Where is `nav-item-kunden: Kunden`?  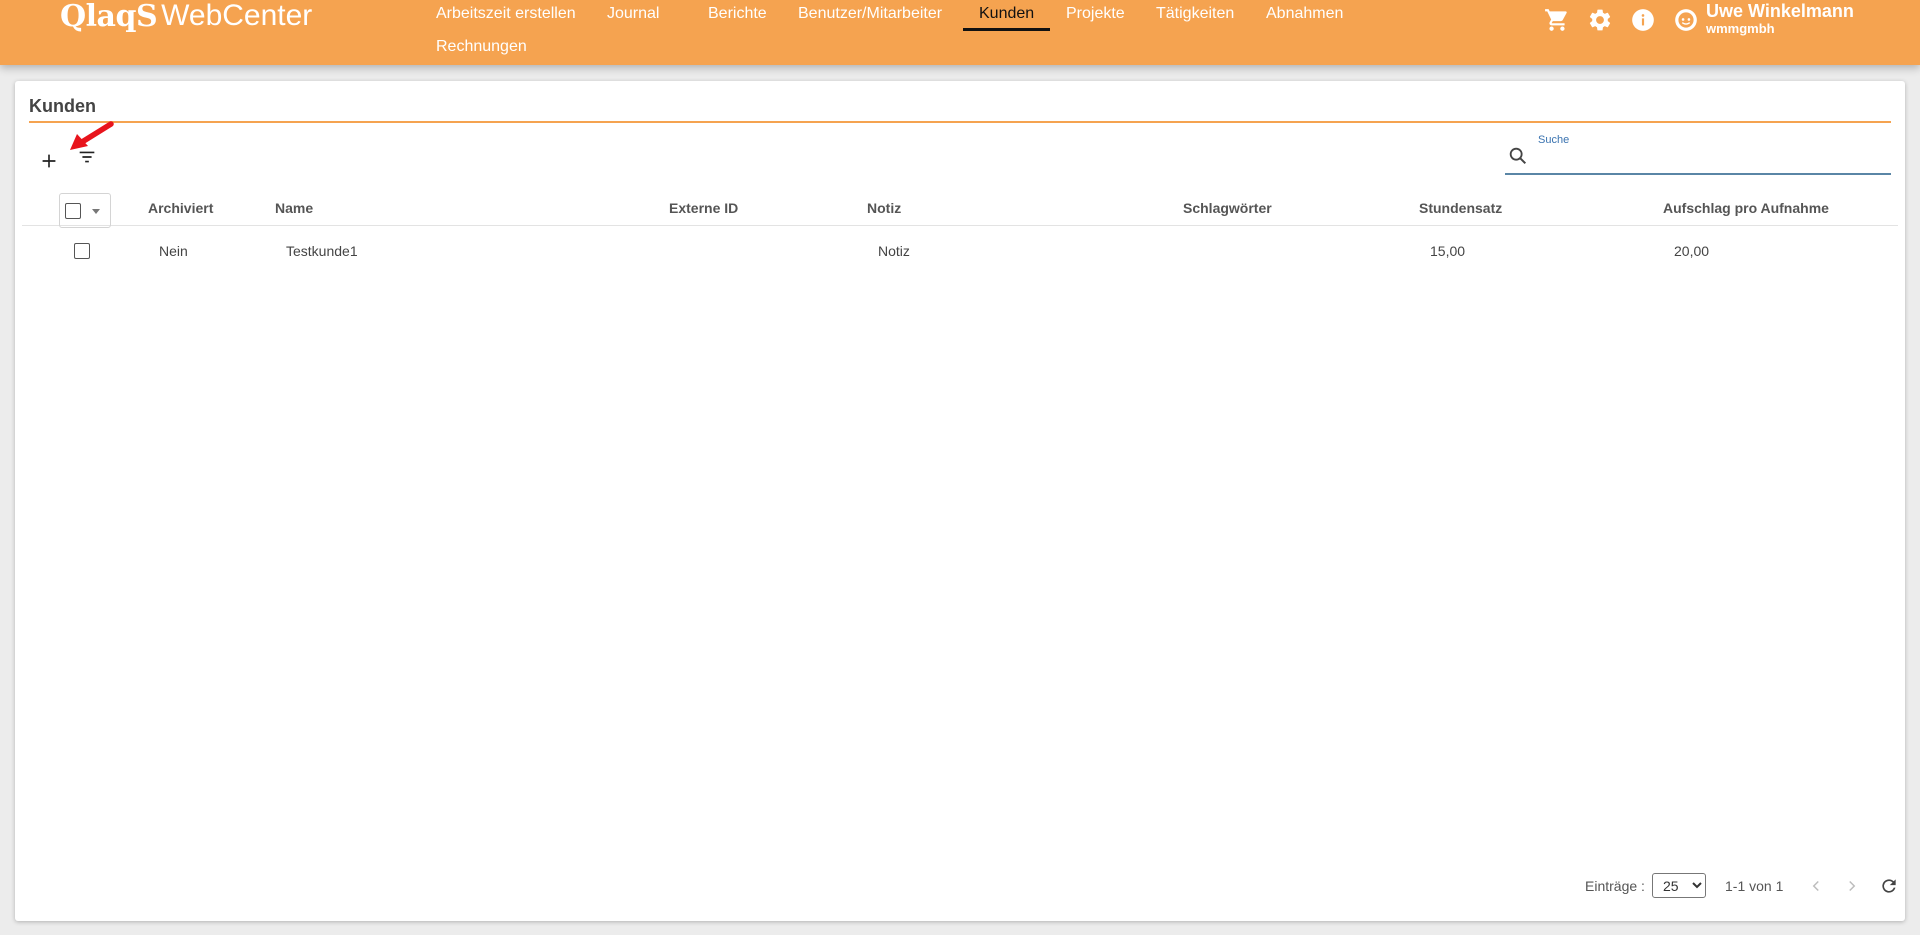 nav-item-kunden: Kunden is located at coordinates (1007, 15).